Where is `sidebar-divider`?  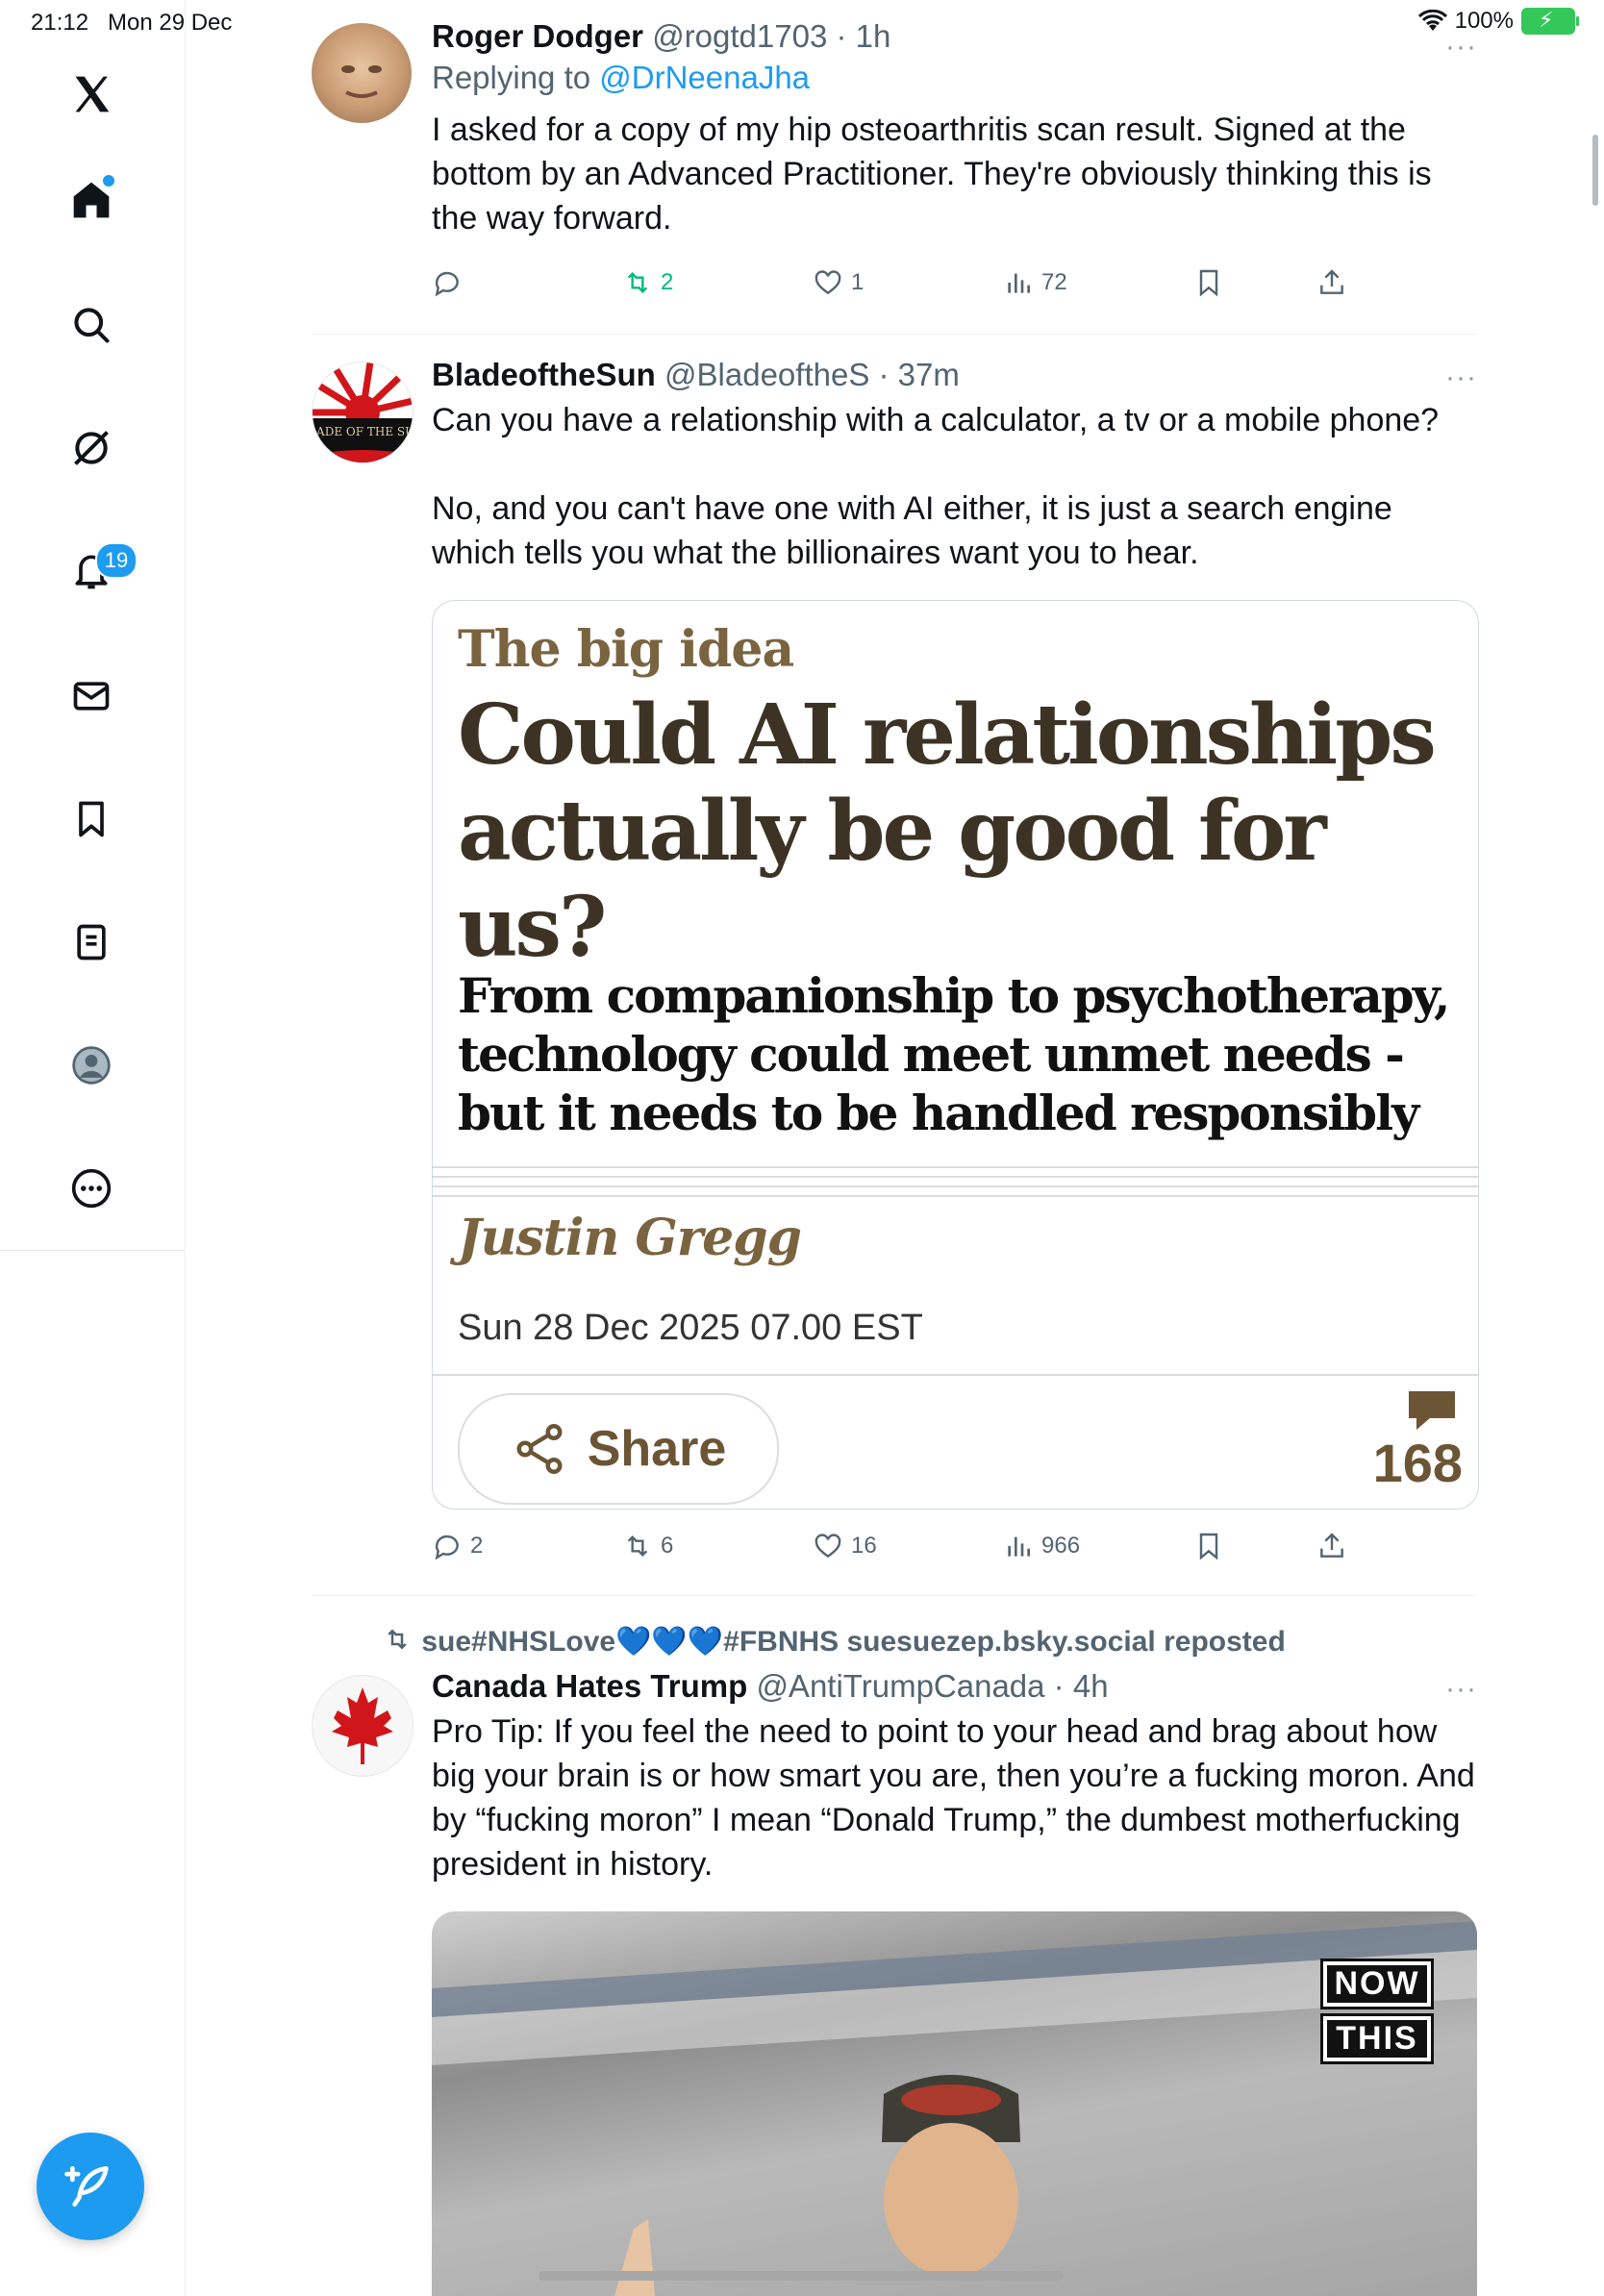 sidebar-divider is located at coordinates (92, 1250).